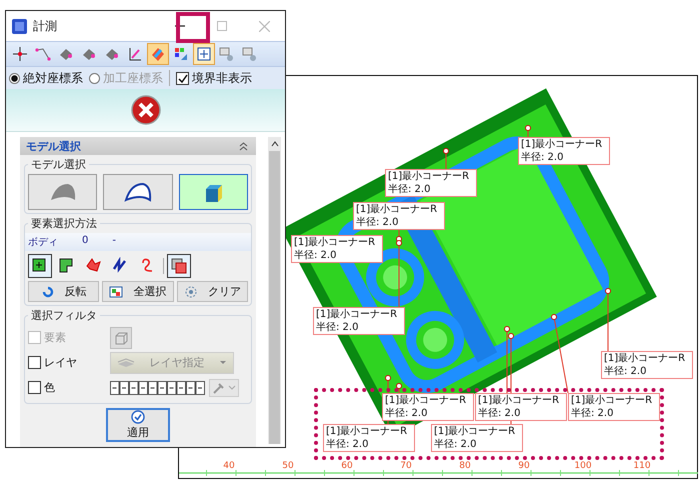 The width and height of the screenshot is (700, 487). I want to click on outline-surface-icon, so click(137, 192).